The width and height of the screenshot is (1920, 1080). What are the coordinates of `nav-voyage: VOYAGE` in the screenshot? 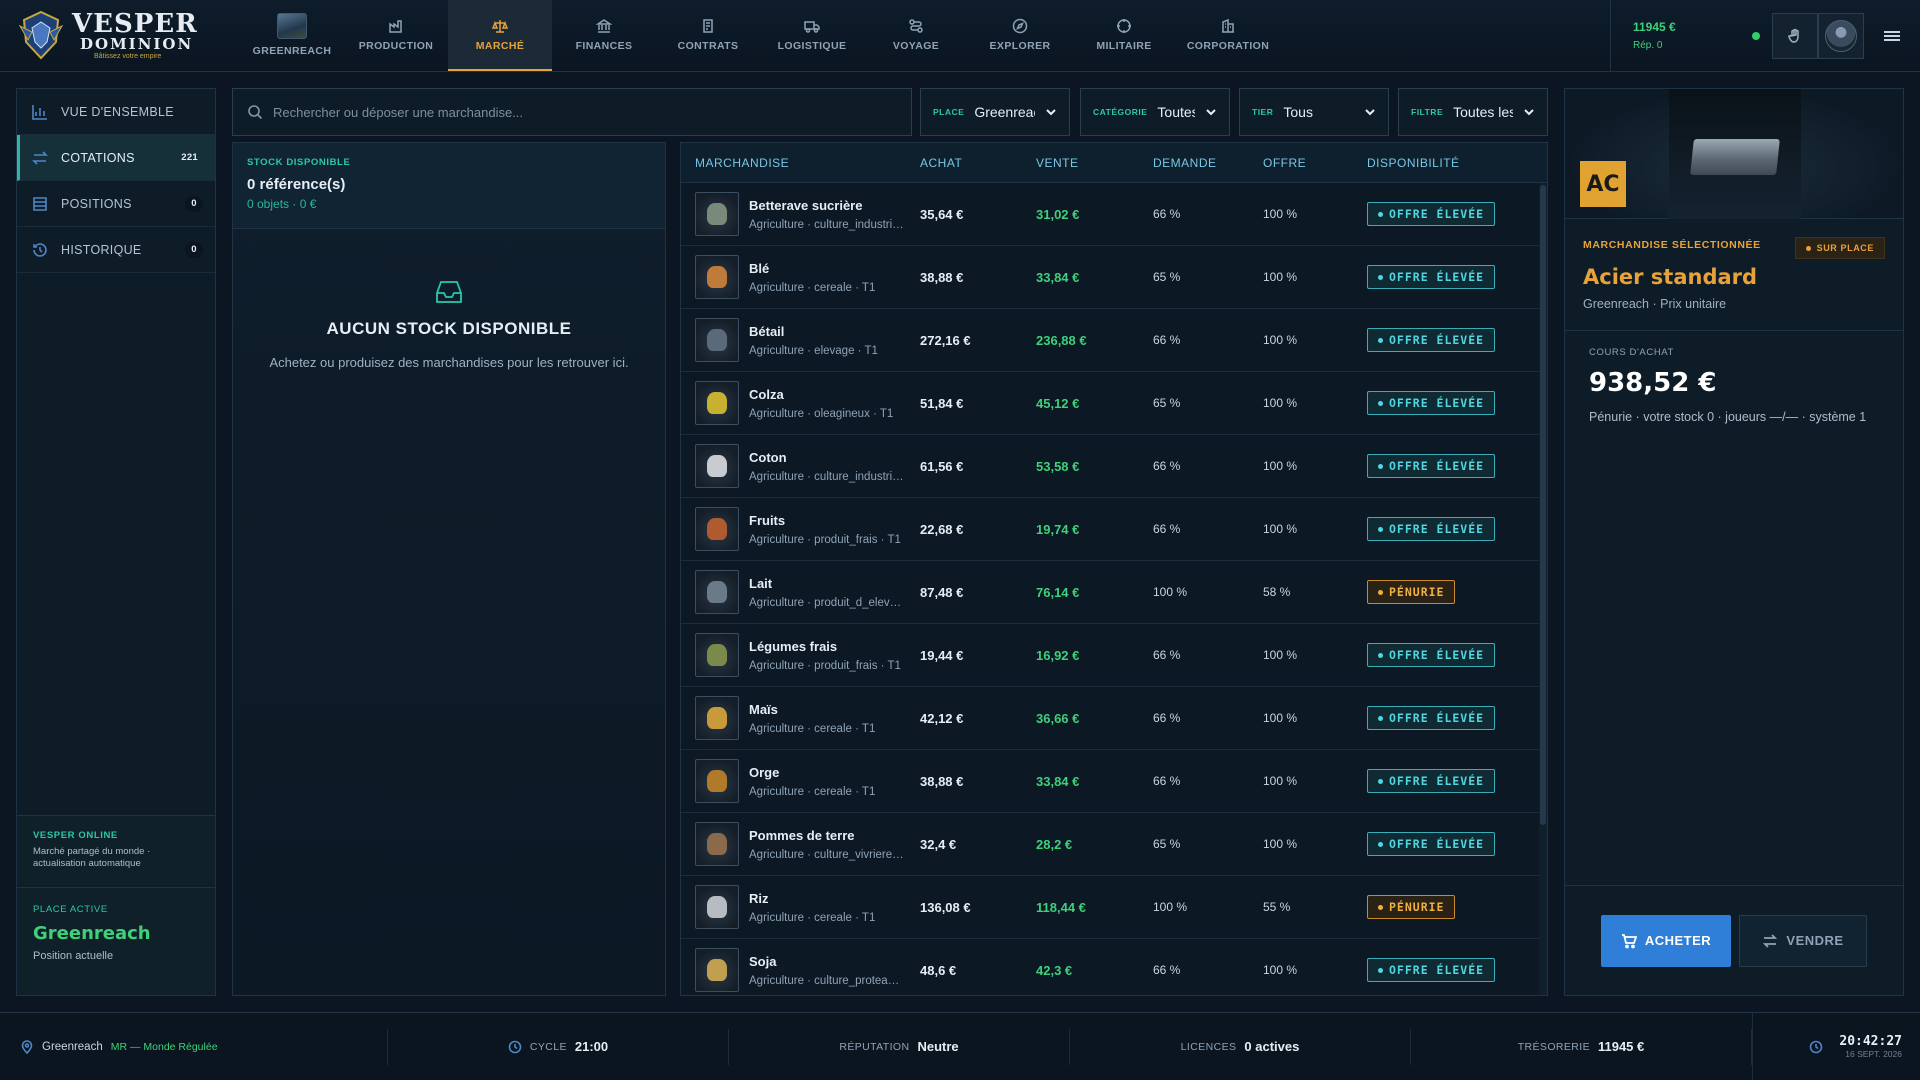 It's located at (916, 35).